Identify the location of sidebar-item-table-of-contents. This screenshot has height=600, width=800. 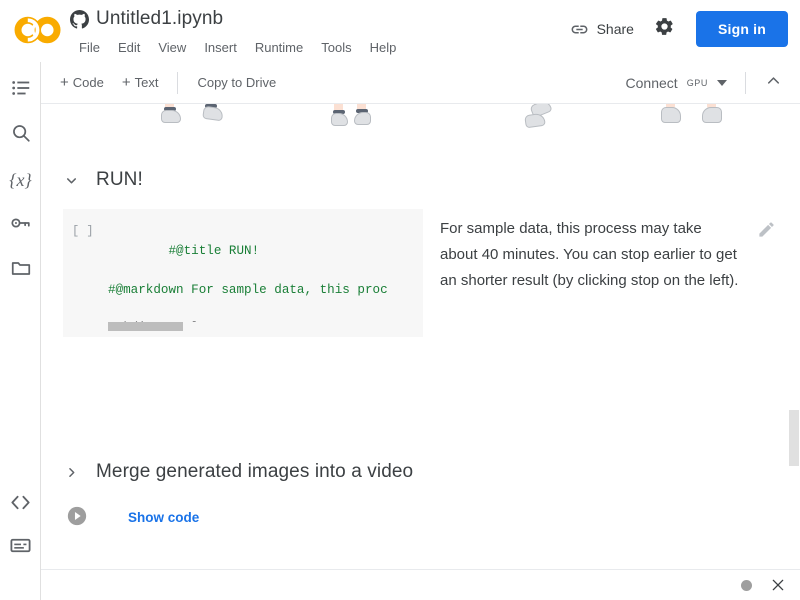
(20, 90).